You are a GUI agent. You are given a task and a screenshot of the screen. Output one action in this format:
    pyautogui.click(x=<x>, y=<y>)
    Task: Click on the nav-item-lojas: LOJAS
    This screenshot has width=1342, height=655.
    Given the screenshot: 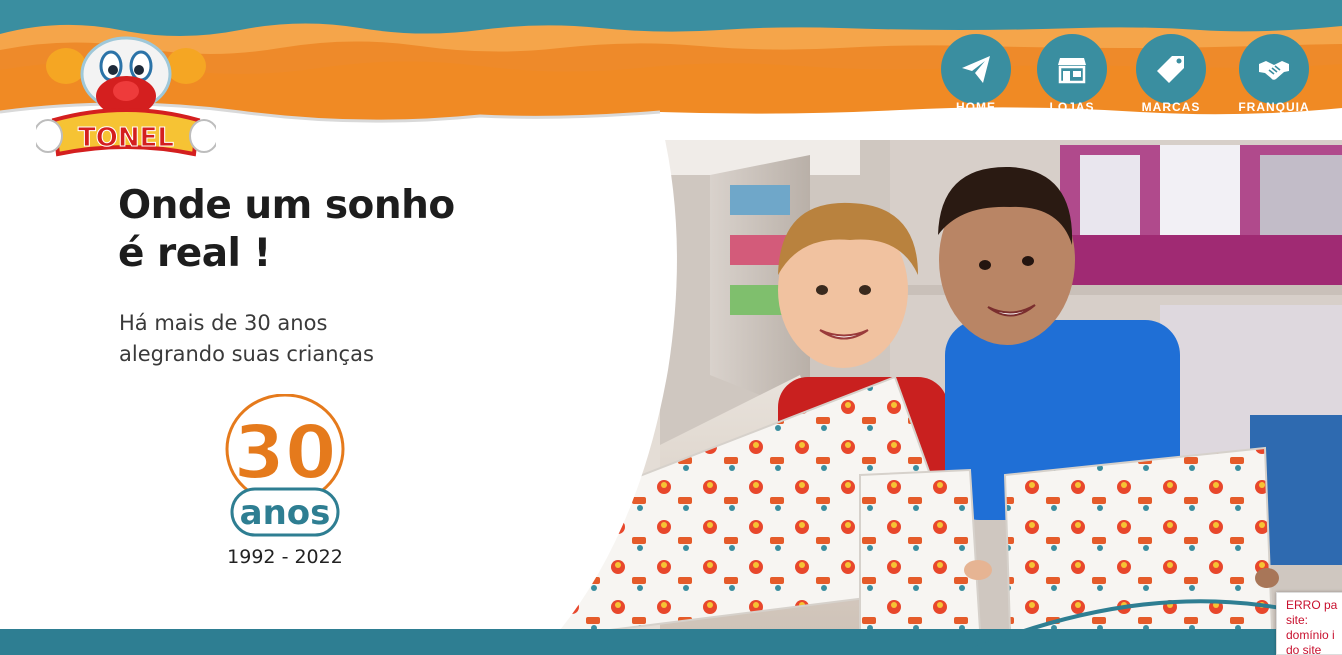 What is the action you would take?
    pyautogui.click(x=1072, y=79)
    